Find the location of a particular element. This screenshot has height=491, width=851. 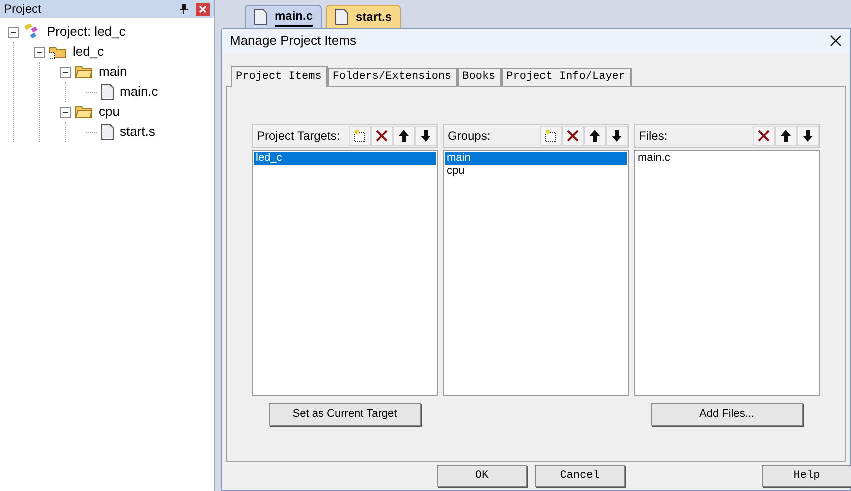

editor-tab: start.s is located at coordinates (364, 16).